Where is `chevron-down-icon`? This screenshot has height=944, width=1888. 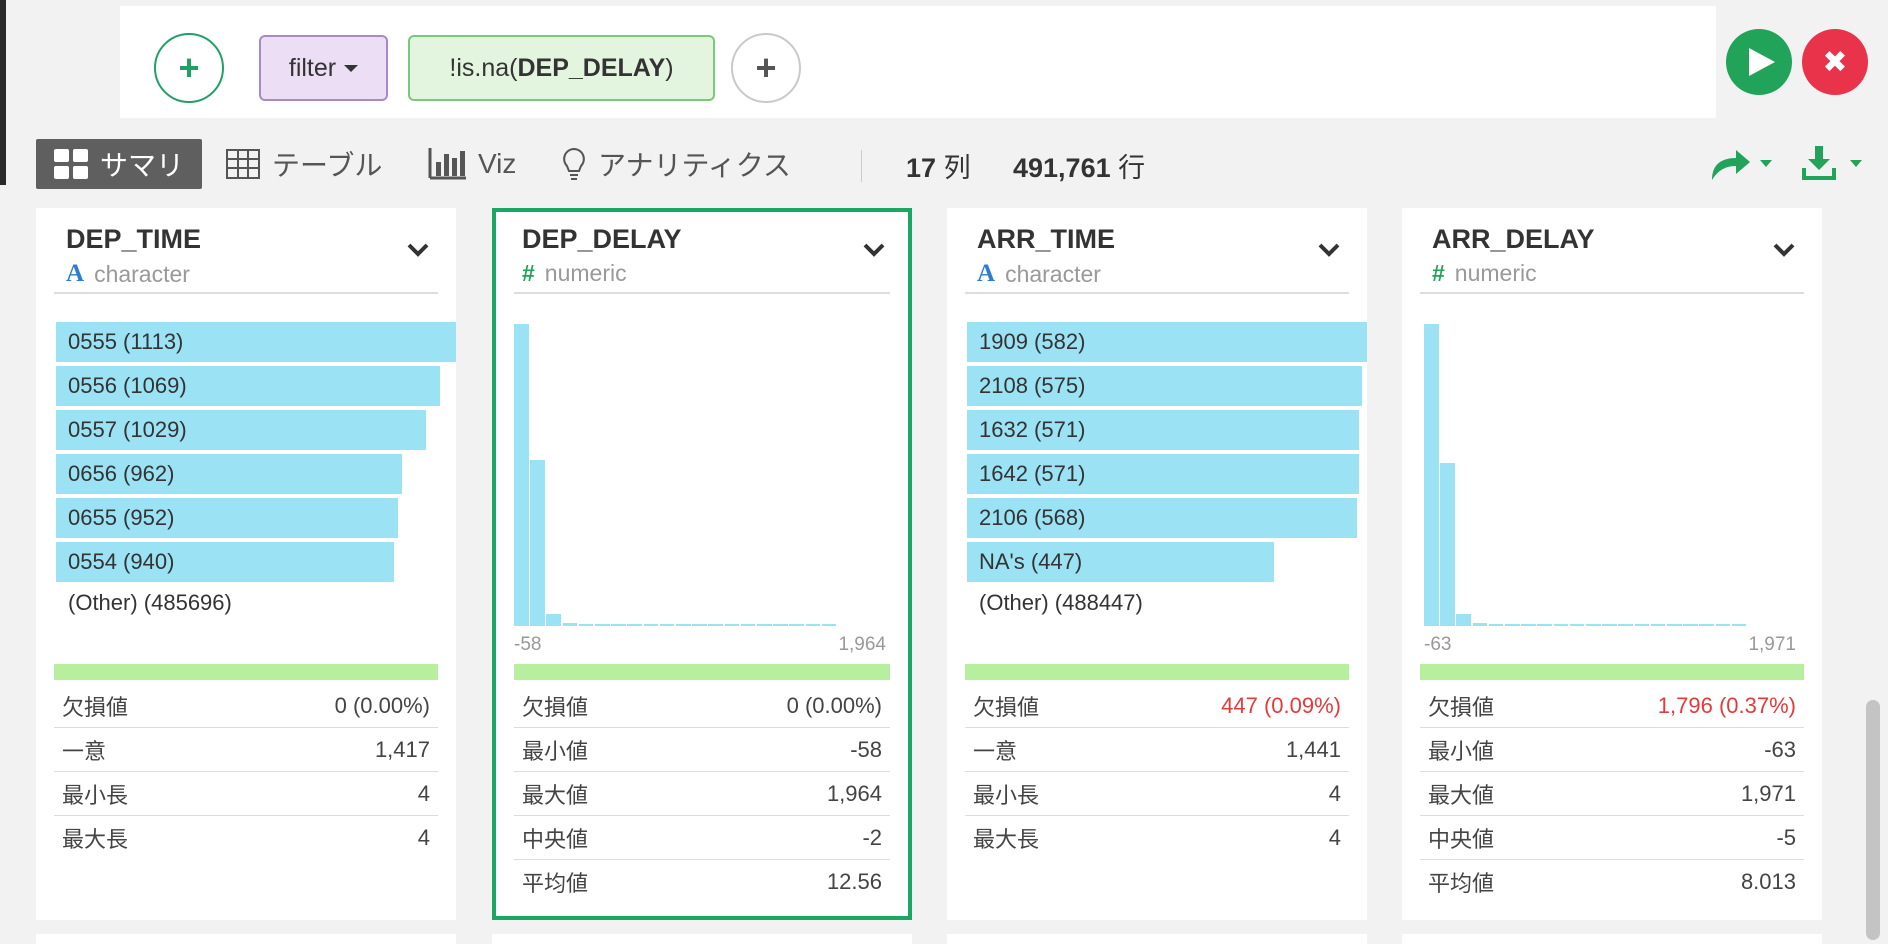
chevron-down-icon is located at coordinates (1329, 250).